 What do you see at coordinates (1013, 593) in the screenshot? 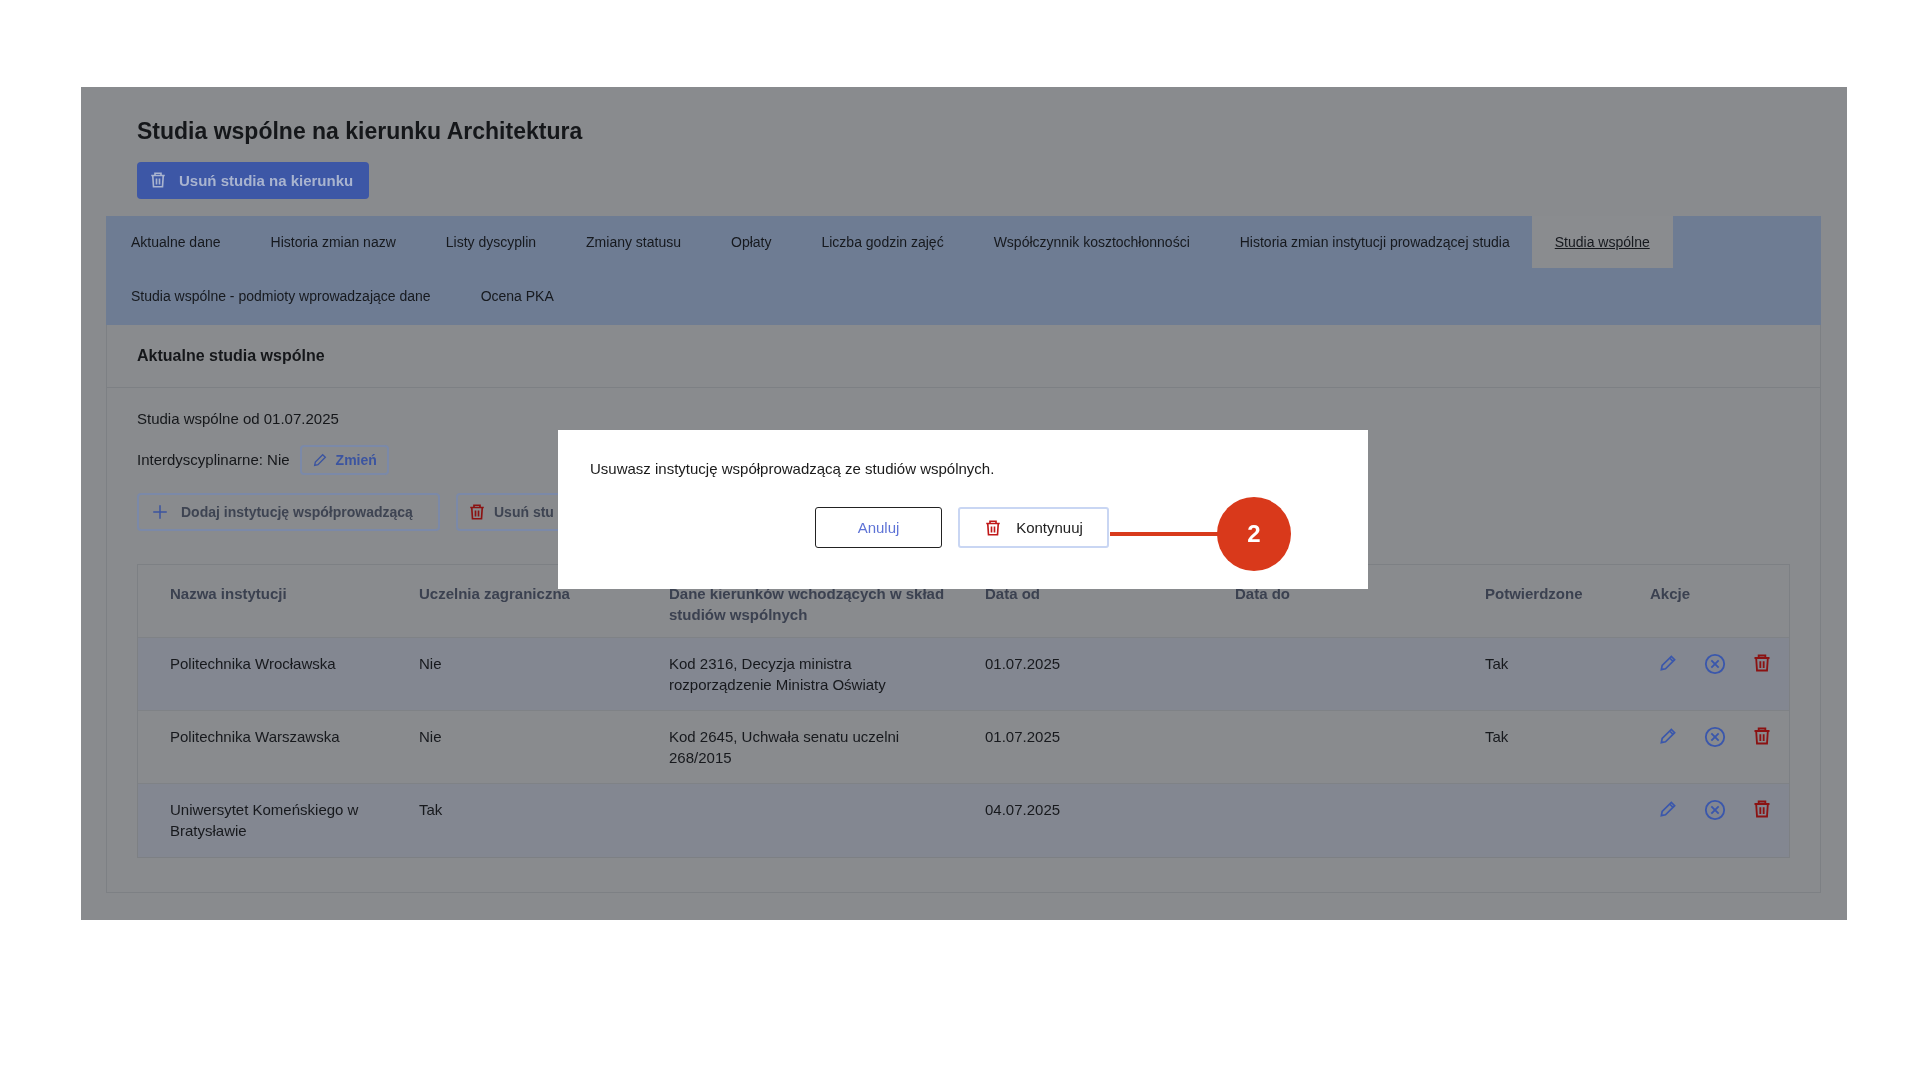
I see `column-header: Data od` at bounding box center [1013, 593].